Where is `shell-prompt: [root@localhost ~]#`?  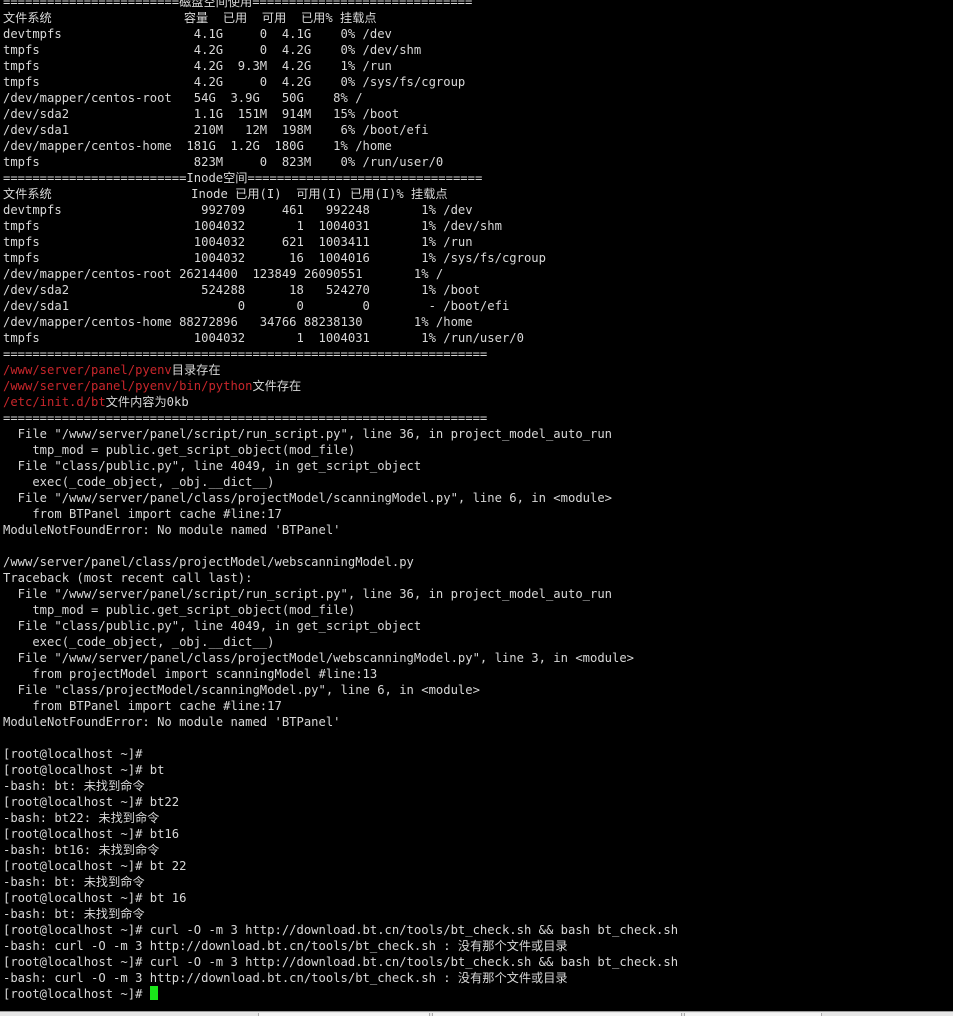
shell-prompt: [root@localhost ~]# is located at coordinates (76, 994).